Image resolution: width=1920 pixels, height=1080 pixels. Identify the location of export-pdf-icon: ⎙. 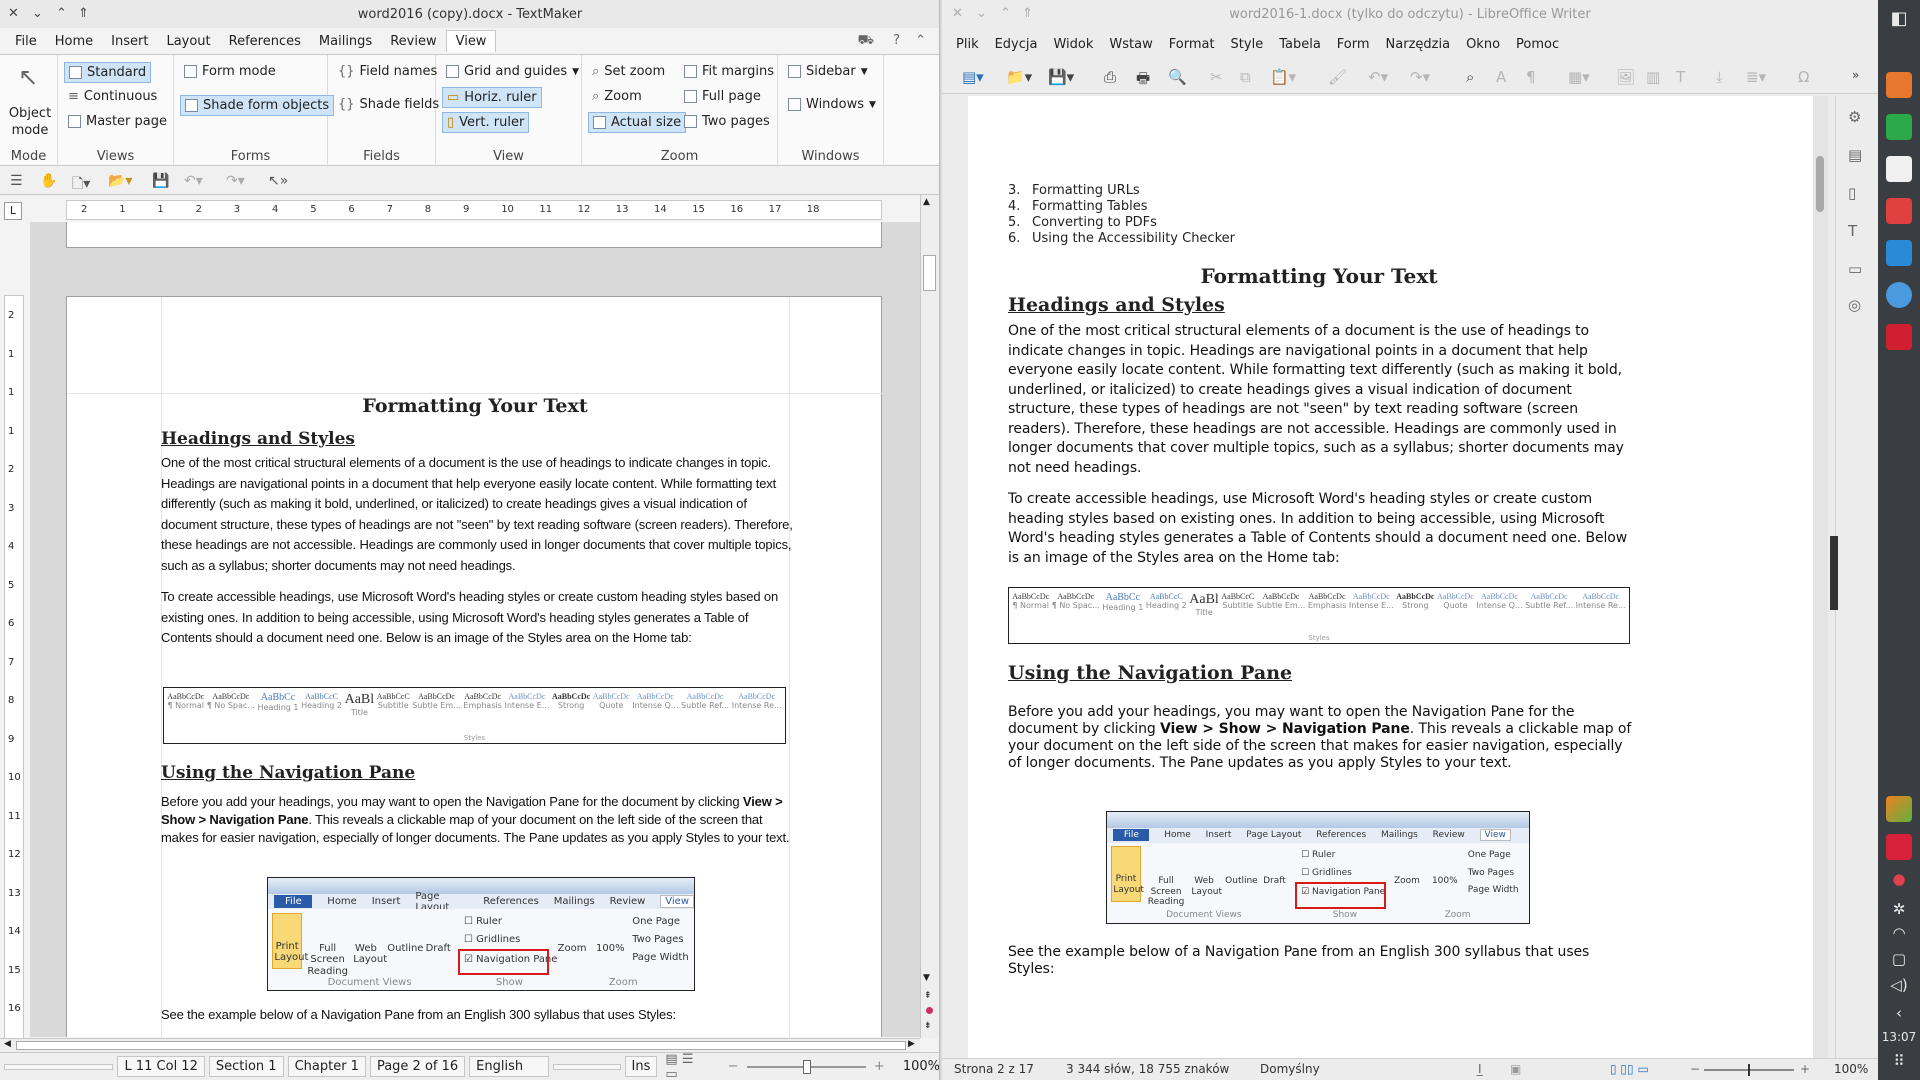
(1110, 77).